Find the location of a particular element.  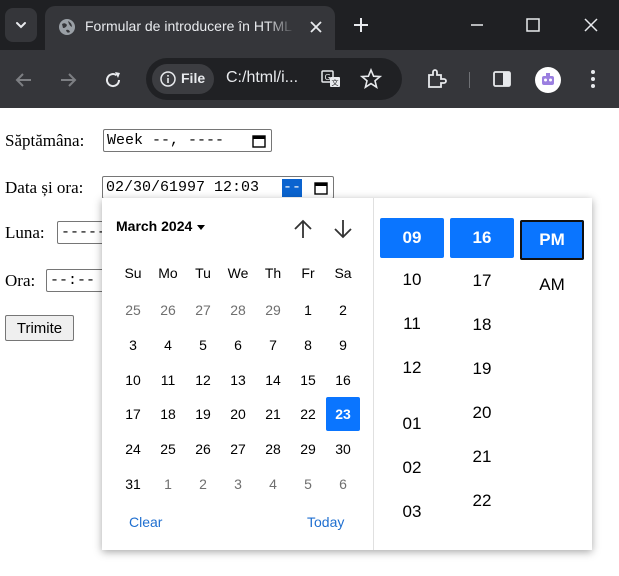

arrow-down-icon is located at coordinates (343, 229).